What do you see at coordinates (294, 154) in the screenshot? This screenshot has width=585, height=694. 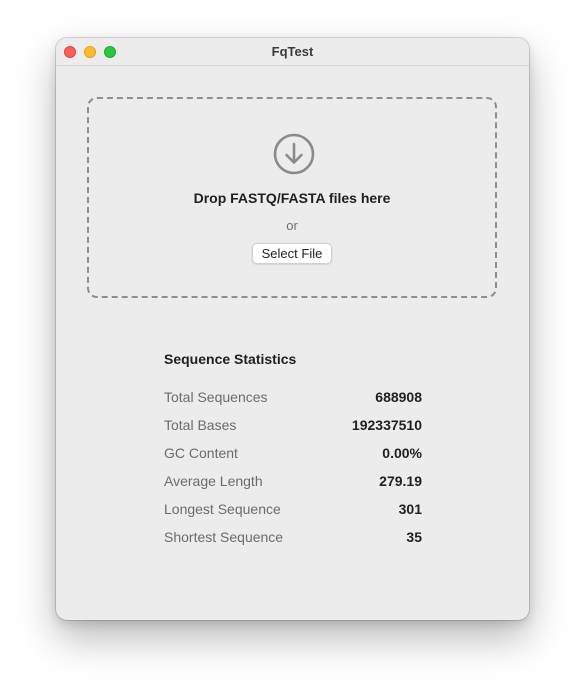 I see `download-circle-icon` at bounding box center [294, 154].